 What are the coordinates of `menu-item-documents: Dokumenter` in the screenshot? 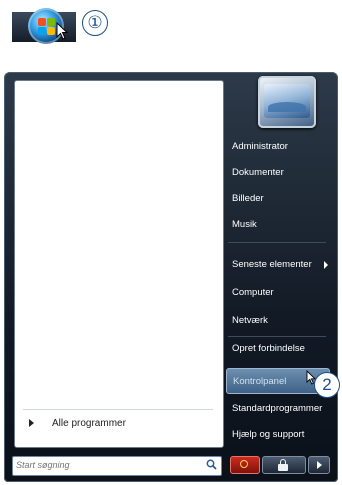 It's located at (278, 173).